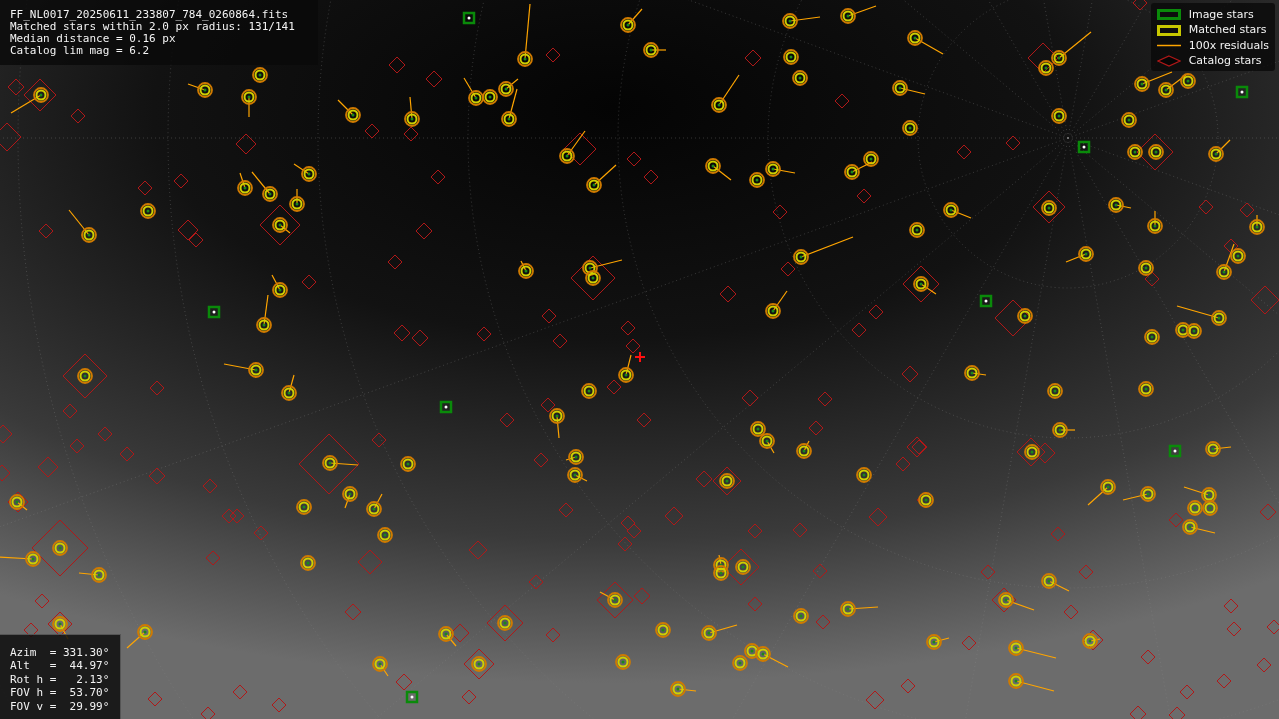  I want to click on legend-label: Image stars, so click(1221, 14).